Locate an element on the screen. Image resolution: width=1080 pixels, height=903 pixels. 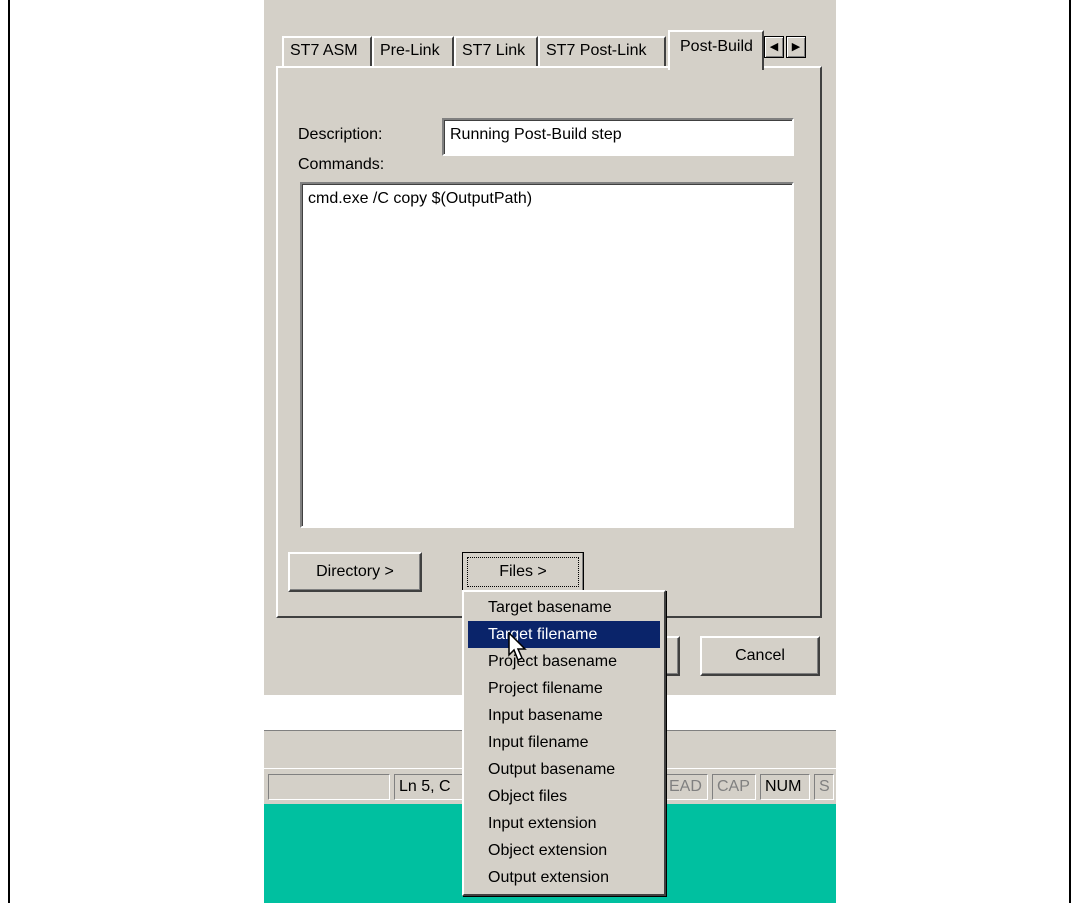
menu-item-object-extension: Object extension is located at coordinates (564, 850).